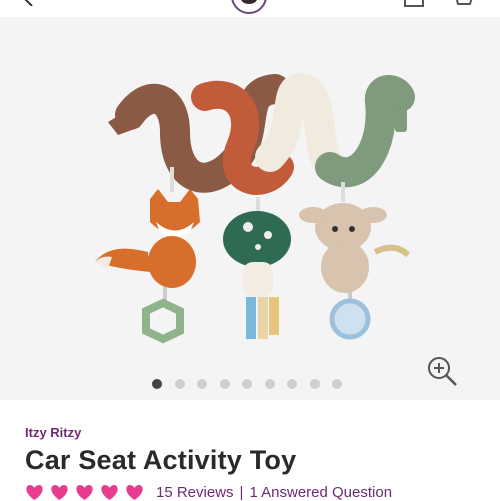 The width and height of the screenshot is (500, 501). What do you see at coordinates (195, 492) in the screenshot?
I see `reviews-link: 15 Reviews` at bounding box center [195, 492].